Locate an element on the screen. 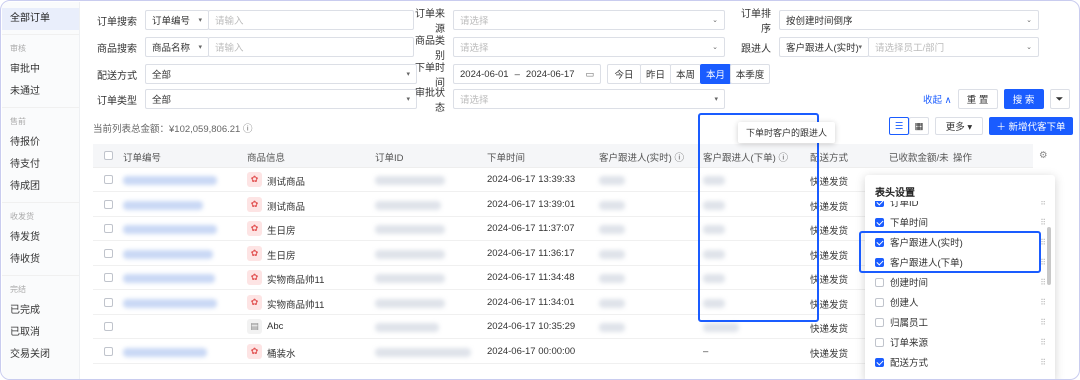  select-all-checkbox is located at coordinates (108, 155).